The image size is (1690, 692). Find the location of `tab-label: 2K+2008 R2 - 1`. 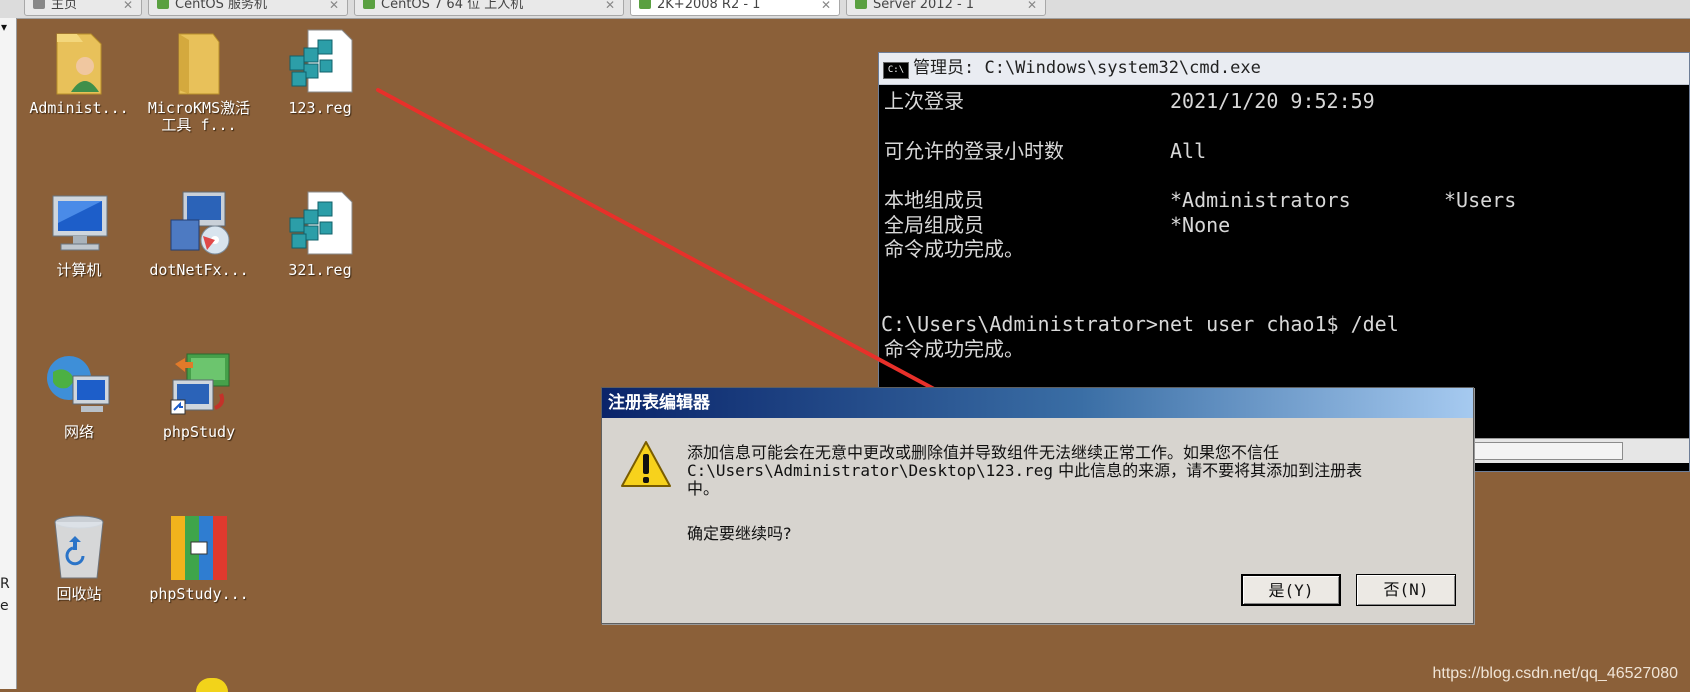

tab-label: 2K+2008 R2 - 1 is located at coordinates (709, 6).